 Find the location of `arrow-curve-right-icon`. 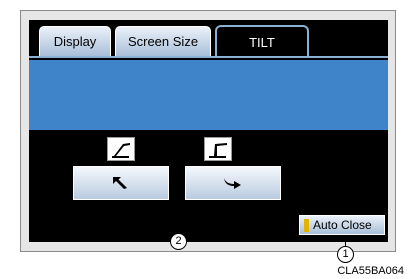

arrow-curve-right-icon is located at coordinates (232, 183).